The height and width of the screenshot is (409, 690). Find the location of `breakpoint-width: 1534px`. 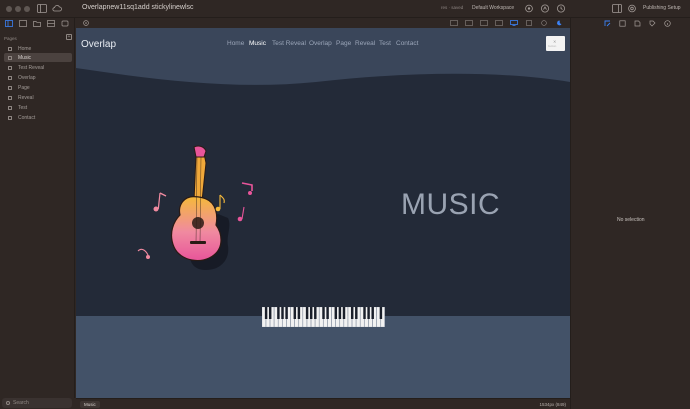

breakpoint-width: 1534px is located at coordinates (547, 404).